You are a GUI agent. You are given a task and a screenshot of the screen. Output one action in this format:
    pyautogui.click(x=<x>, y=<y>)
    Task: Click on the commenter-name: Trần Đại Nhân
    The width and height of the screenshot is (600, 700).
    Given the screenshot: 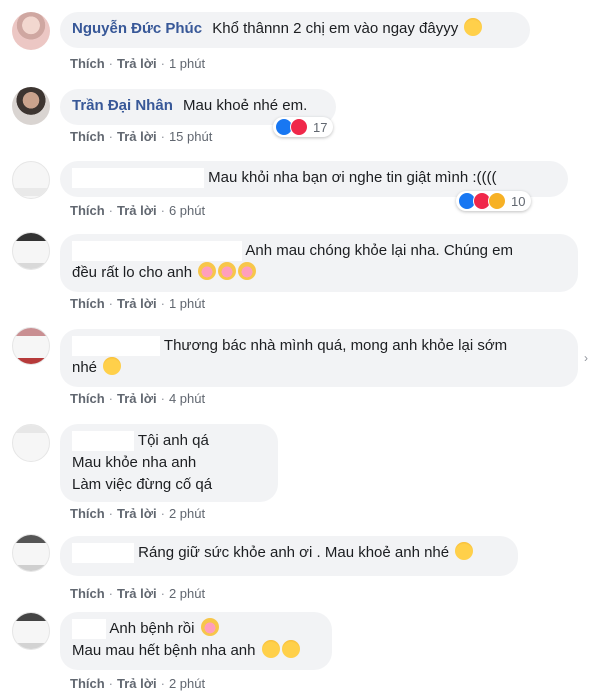 What is the action you would take?
    pyautogui.click(x=122, y=105)
    